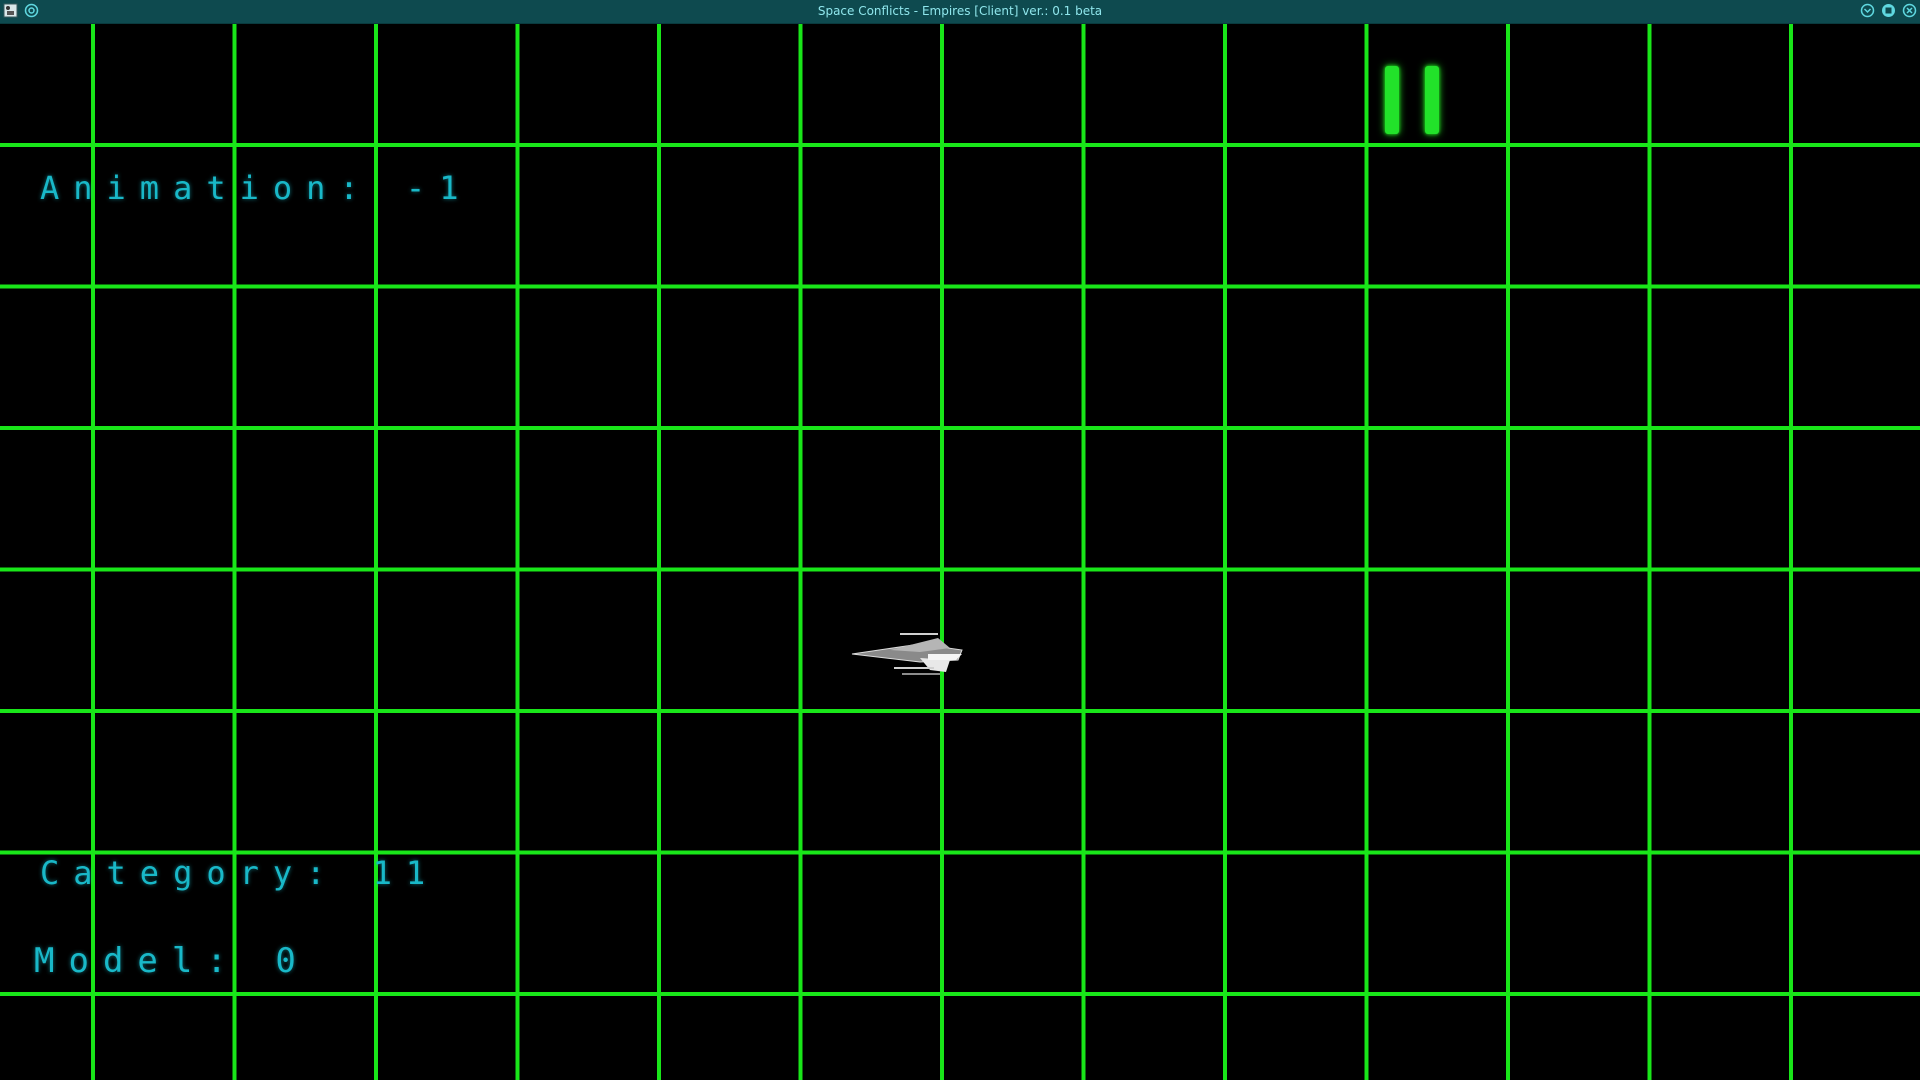  I want to click on settings-icon, so click(31, 10).